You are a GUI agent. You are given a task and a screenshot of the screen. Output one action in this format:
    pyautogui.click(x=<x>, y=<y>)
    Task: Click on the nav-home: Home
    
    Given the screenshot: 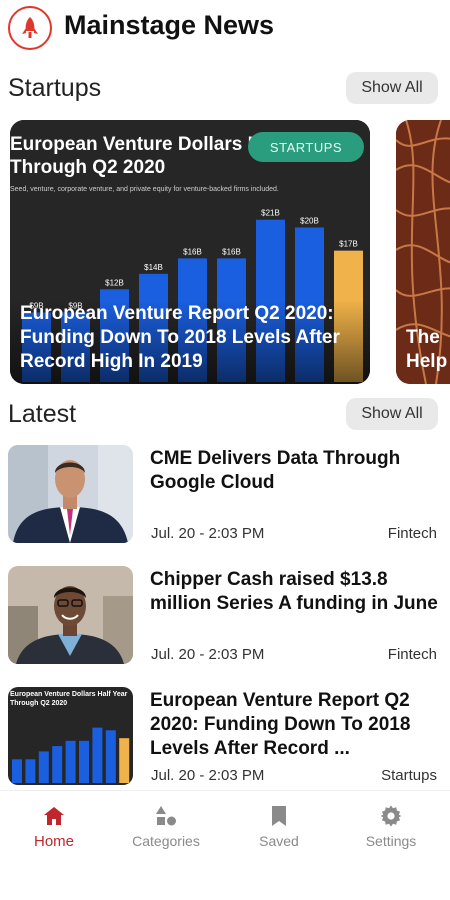 What is the action you would take?
    pyautogui.click(x=54, y=826)
    